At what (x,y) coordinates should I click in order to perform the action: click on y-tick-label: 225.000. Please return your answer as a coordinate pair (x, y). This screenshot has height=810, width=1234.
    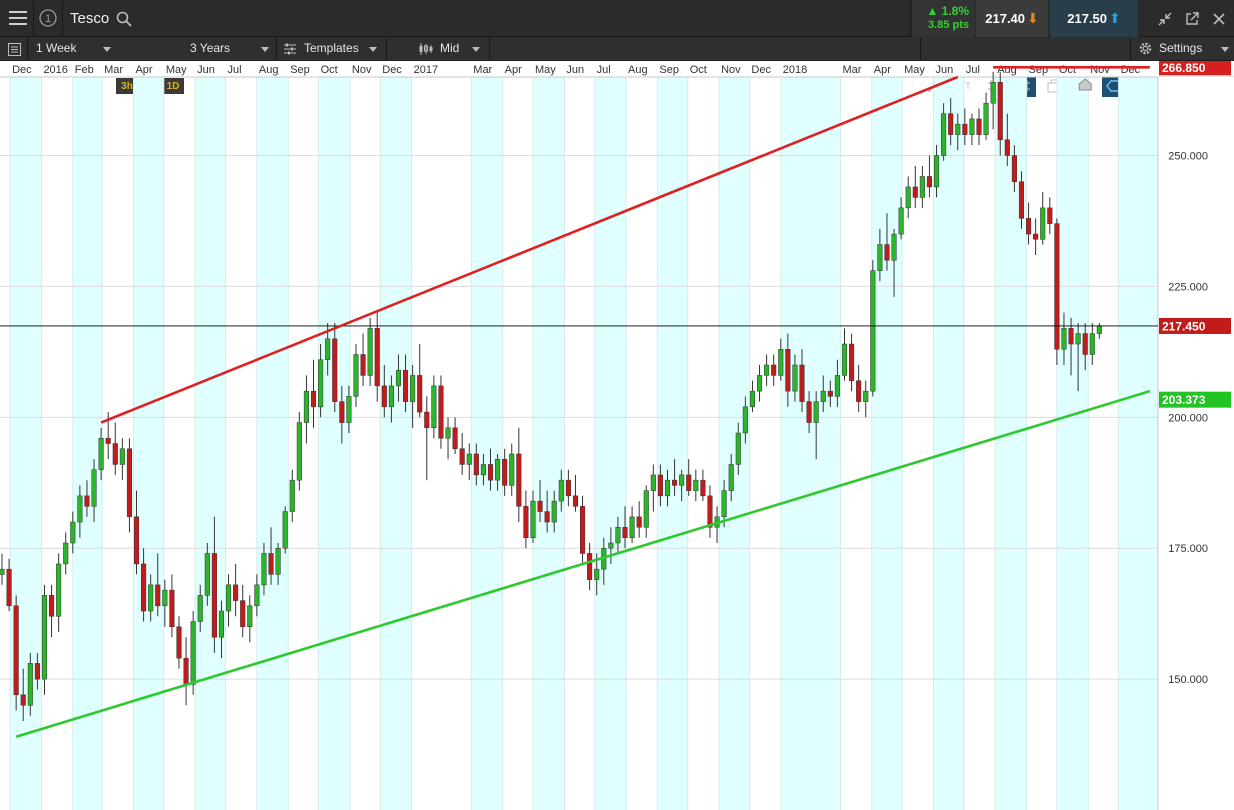
    Looking at the image, I should click on (1188, 287).